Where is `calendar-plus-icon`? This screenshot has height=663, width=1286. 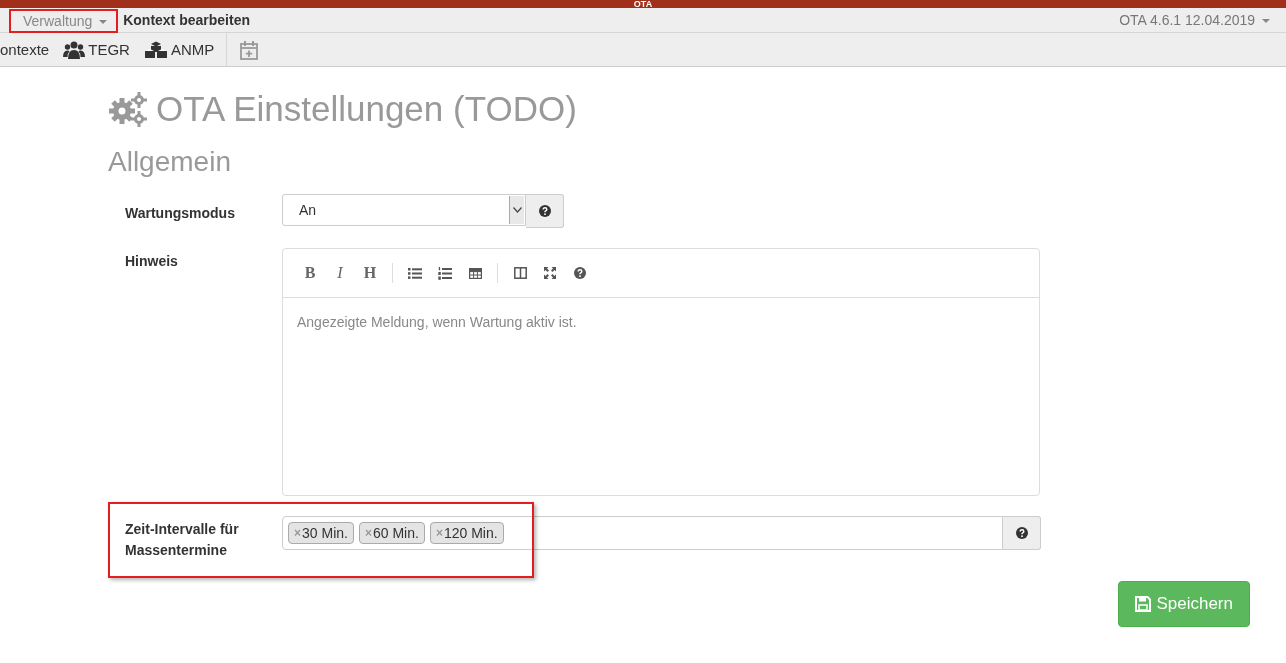 calendar-plus-icon is located at coordinates (249, 49).